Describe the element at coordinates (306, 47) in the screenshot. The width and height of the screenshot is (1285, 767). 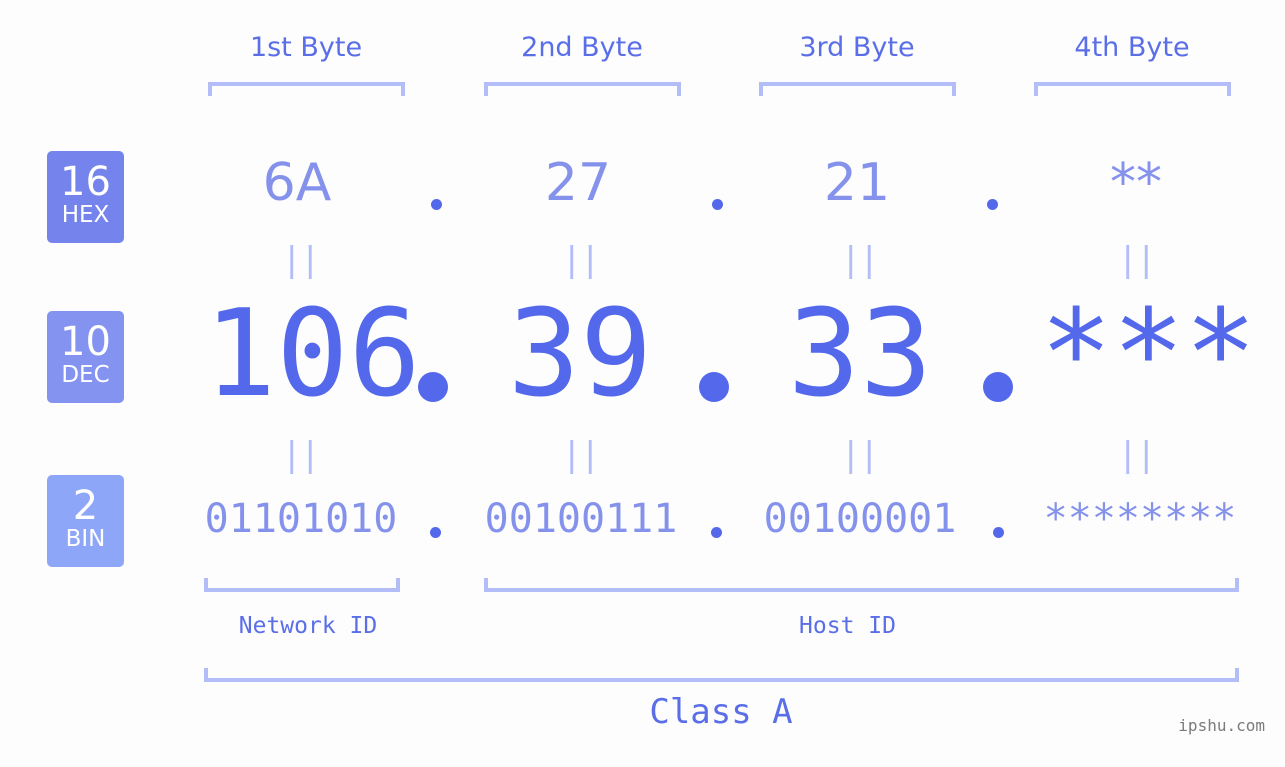
I see `byte-label-1: 1st Byte` at that location.